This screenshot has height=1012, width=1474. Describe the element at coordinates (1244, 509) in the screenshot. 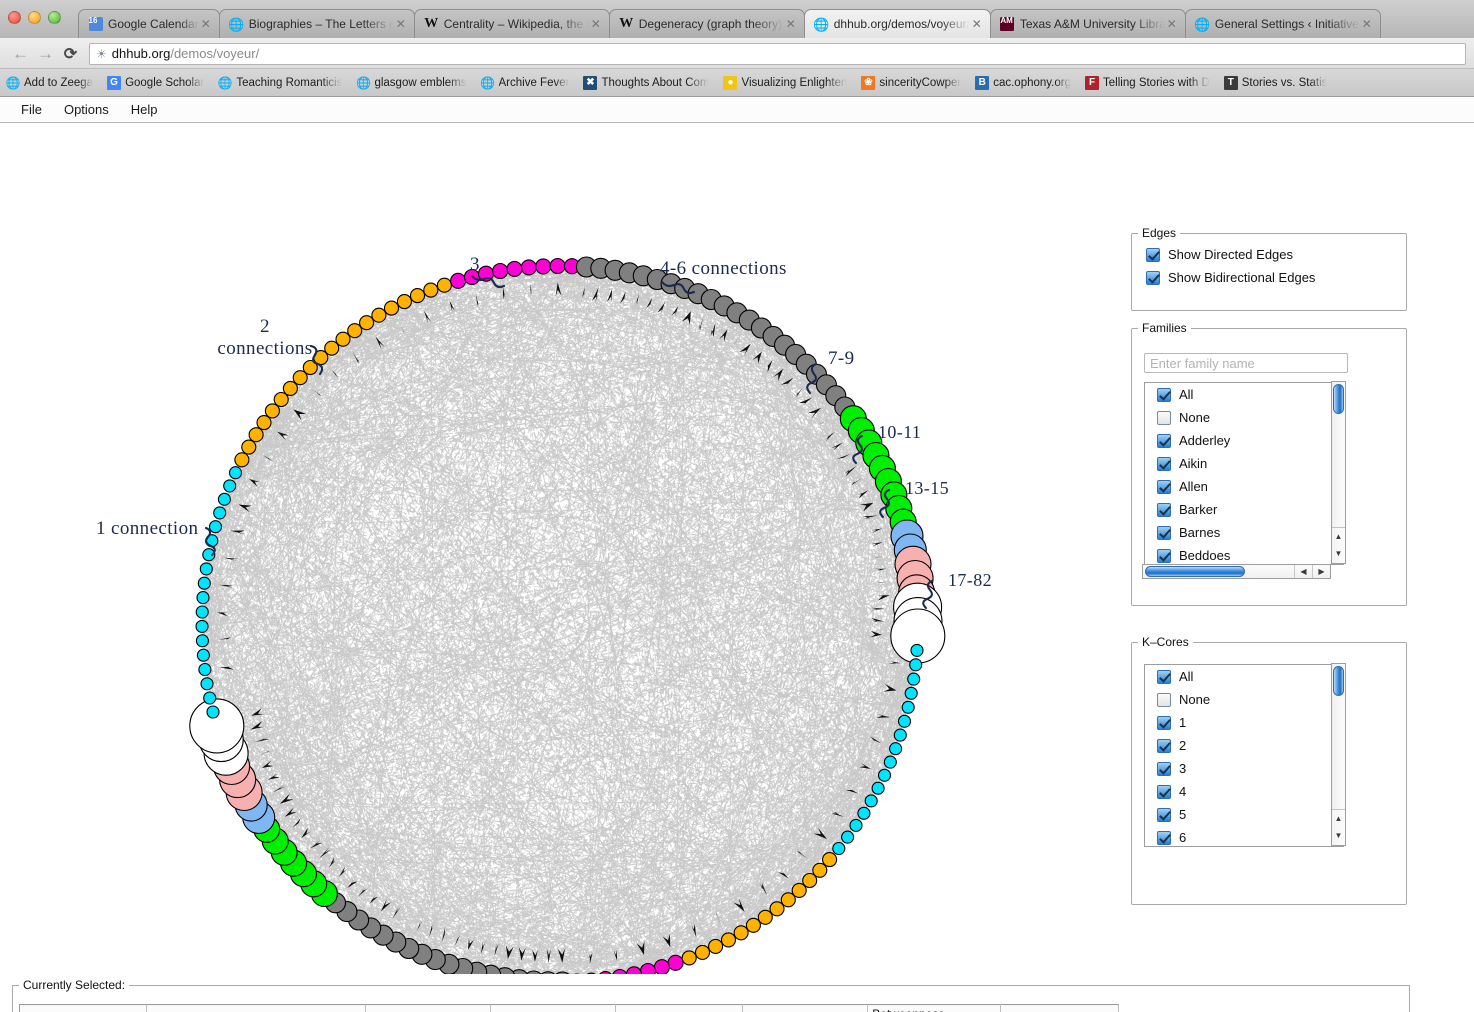

I see `family-item-row: Barker` at that location.